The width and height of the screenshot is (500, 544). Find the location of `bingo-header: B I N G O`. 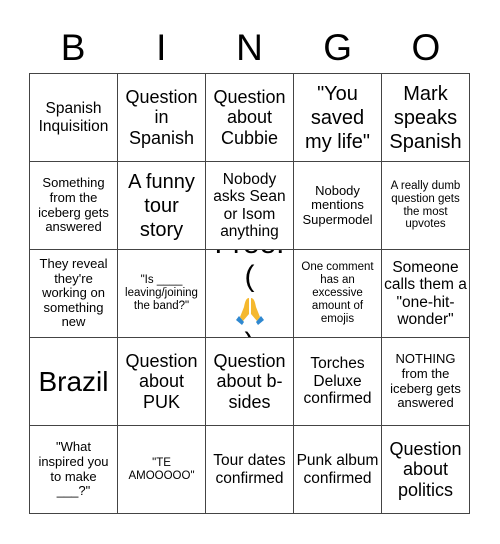

bingo-header: B I N G O is located at coordinates (249, 48).